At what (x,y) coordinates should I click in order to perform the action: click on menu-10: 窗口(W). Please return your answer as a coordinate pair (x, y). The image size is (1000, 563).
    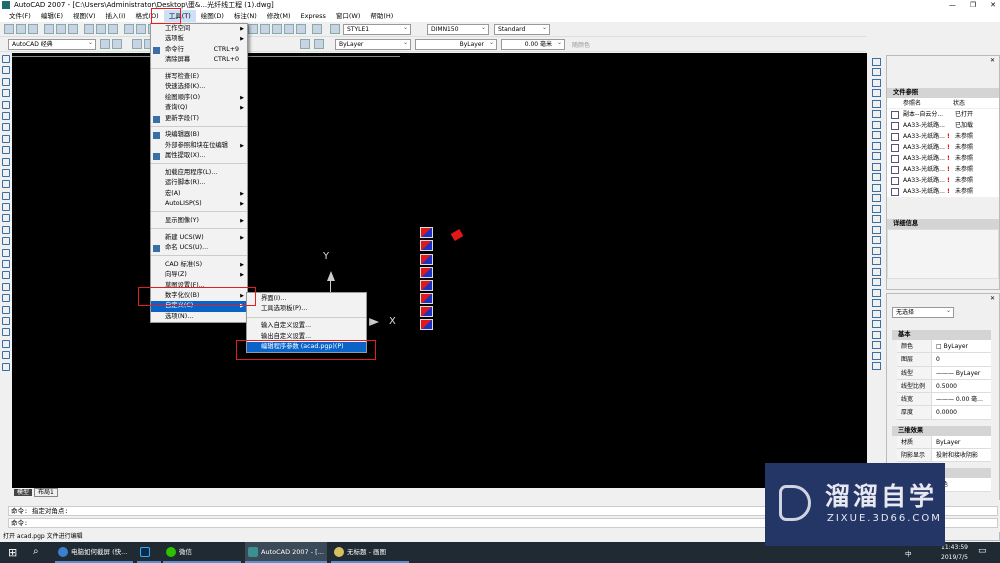
    Looking at the image, I should click on (348, 16).